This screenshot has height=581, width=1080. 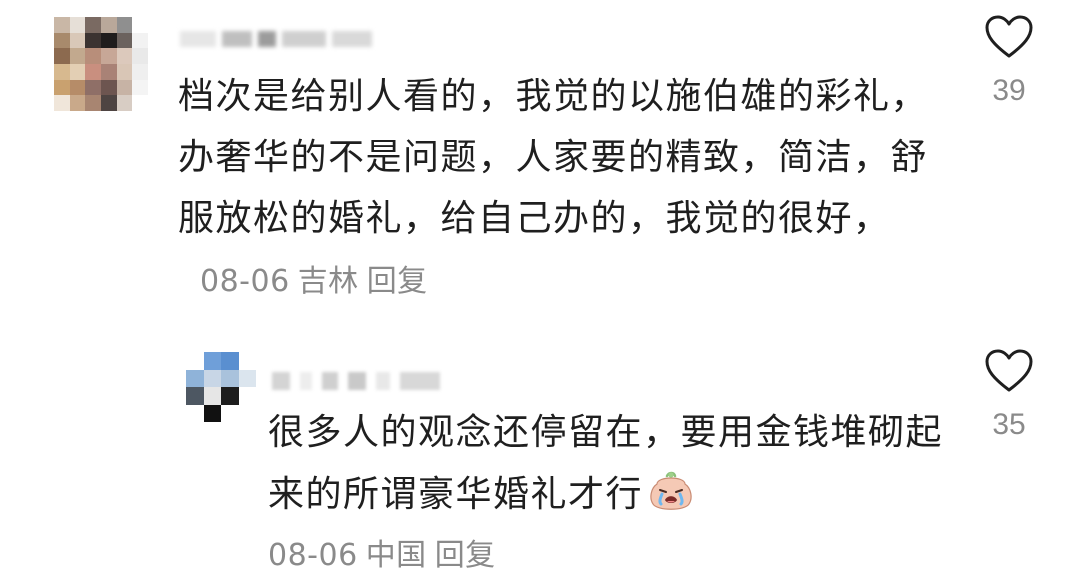 What do you see at coordinates (328, 281) in the screenshot?
I see `comment-location: 吉林` at bounding box center [328, 281].